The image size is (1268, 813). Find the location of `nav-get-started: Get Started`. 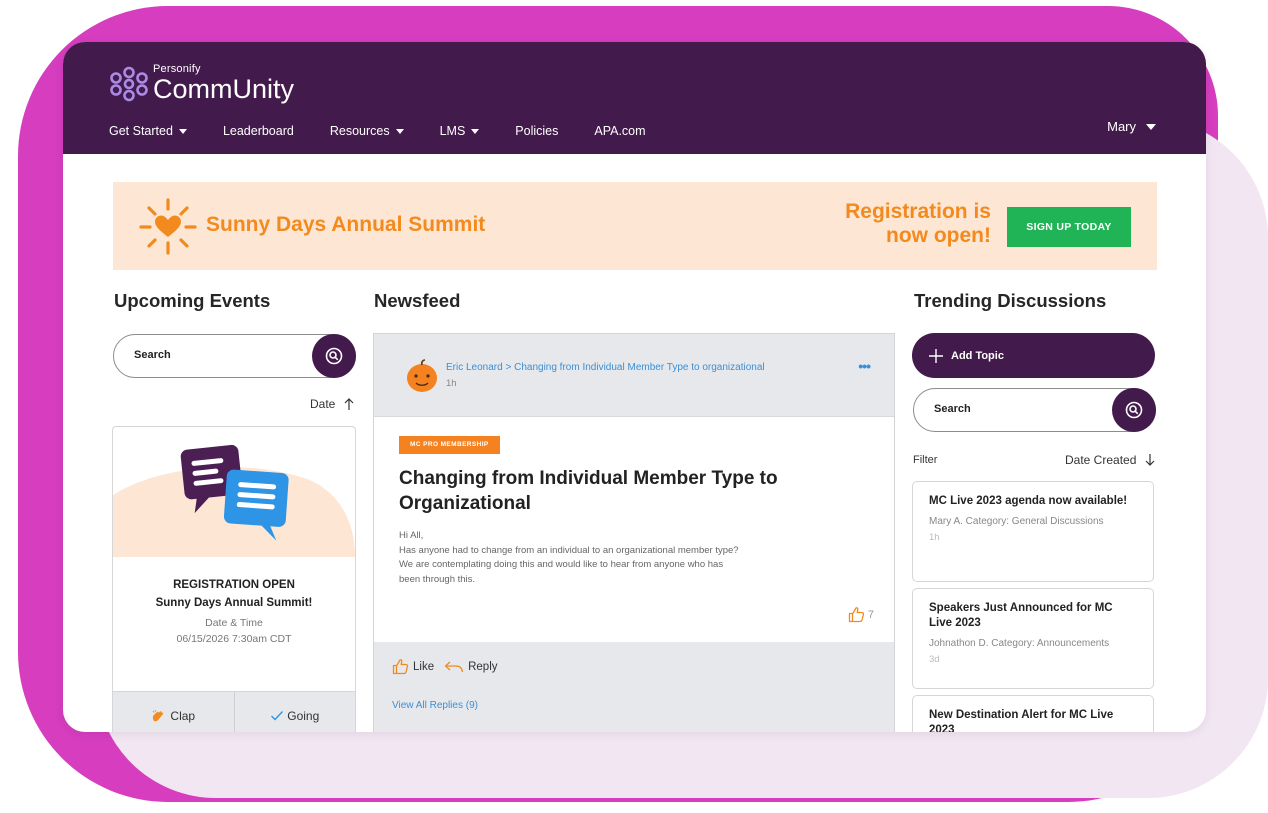

nav-get-started: Get Started is located at coordinates (148, 131).